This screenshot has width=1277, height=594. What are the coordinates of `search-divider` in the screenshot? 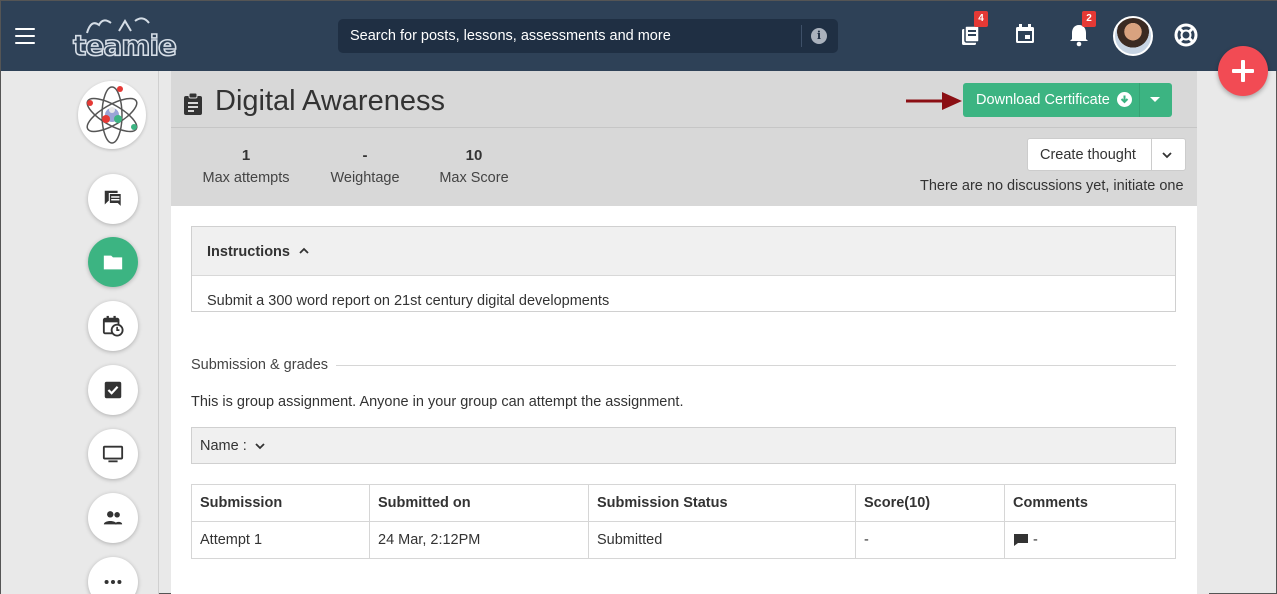 It's located at (801, 36).